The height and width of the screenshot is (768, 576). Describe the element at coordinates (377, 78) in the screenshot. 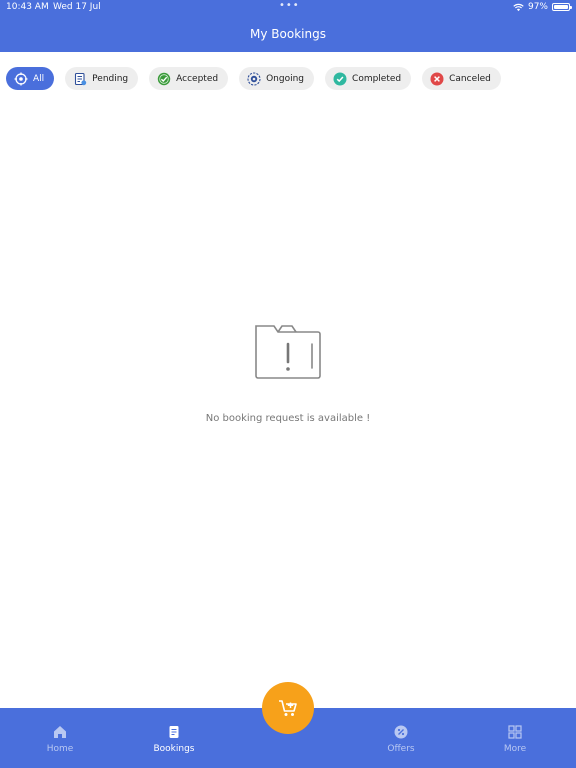

I see `filter-completed-label: Completed` at that location.